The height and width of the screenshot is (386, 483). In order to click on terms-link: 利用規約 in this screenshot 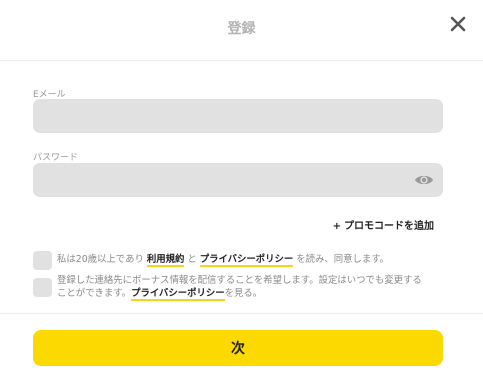, I will do `click(165, 260)`.